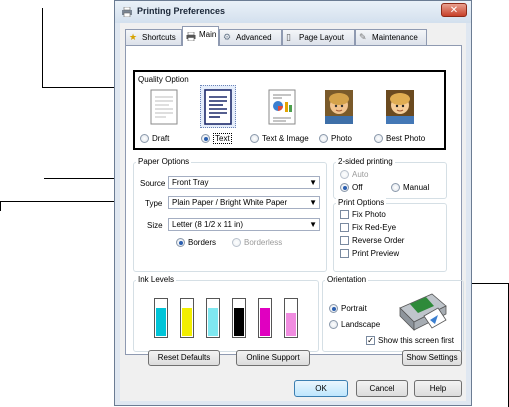  Describe the element at coordinates (164, 161) in the screenshot. I see `paper-options-title: Paper Options` at that location.